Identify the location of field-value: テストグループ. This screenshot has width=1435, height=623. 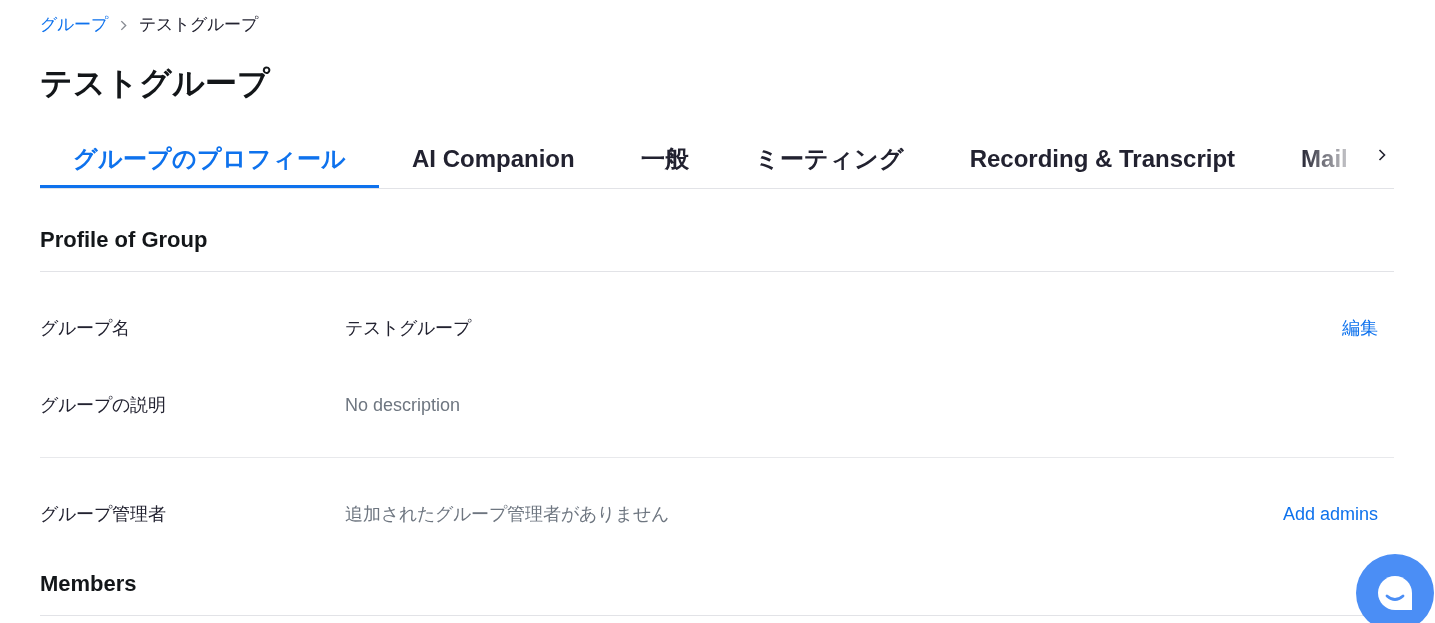
(409, 328).